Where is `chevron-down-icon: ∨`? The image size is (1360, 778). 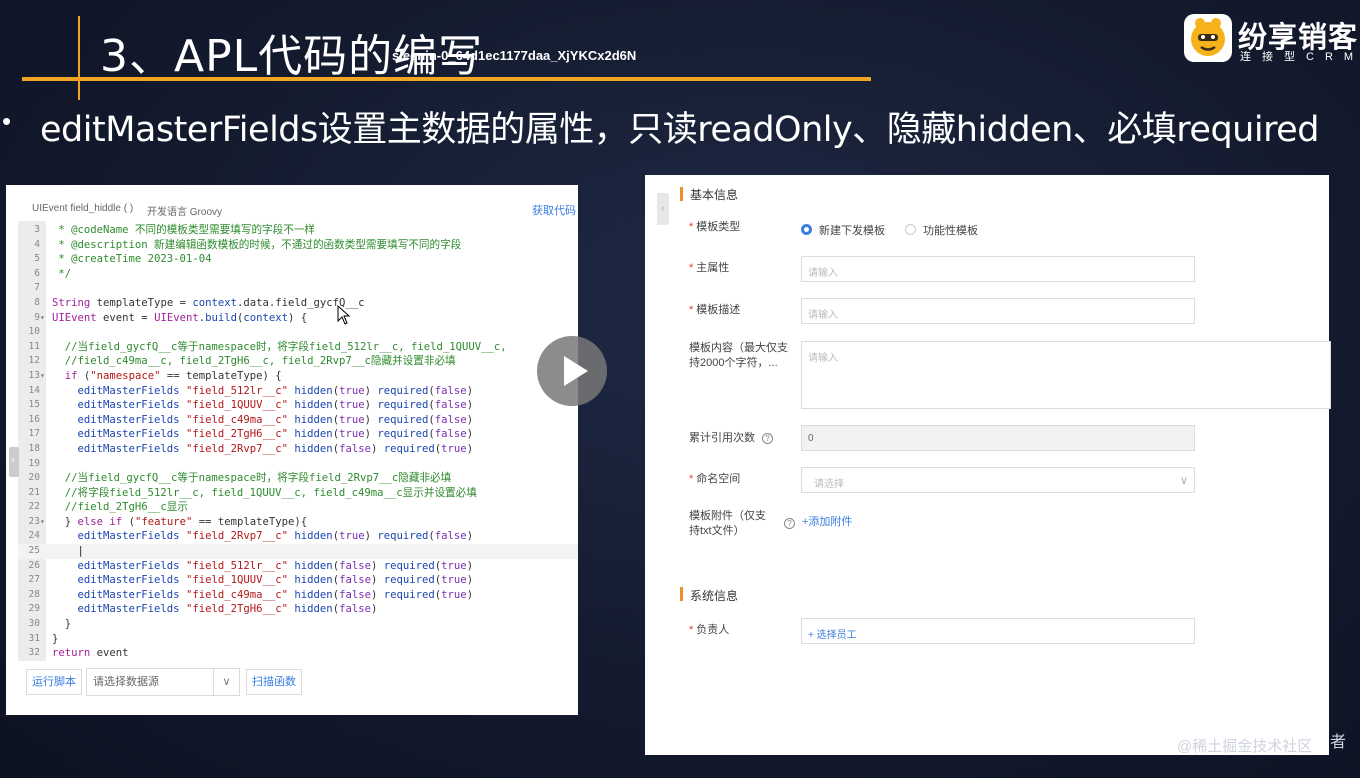
chevron-down-icon: ∨ is located at coordinates (226, 682).